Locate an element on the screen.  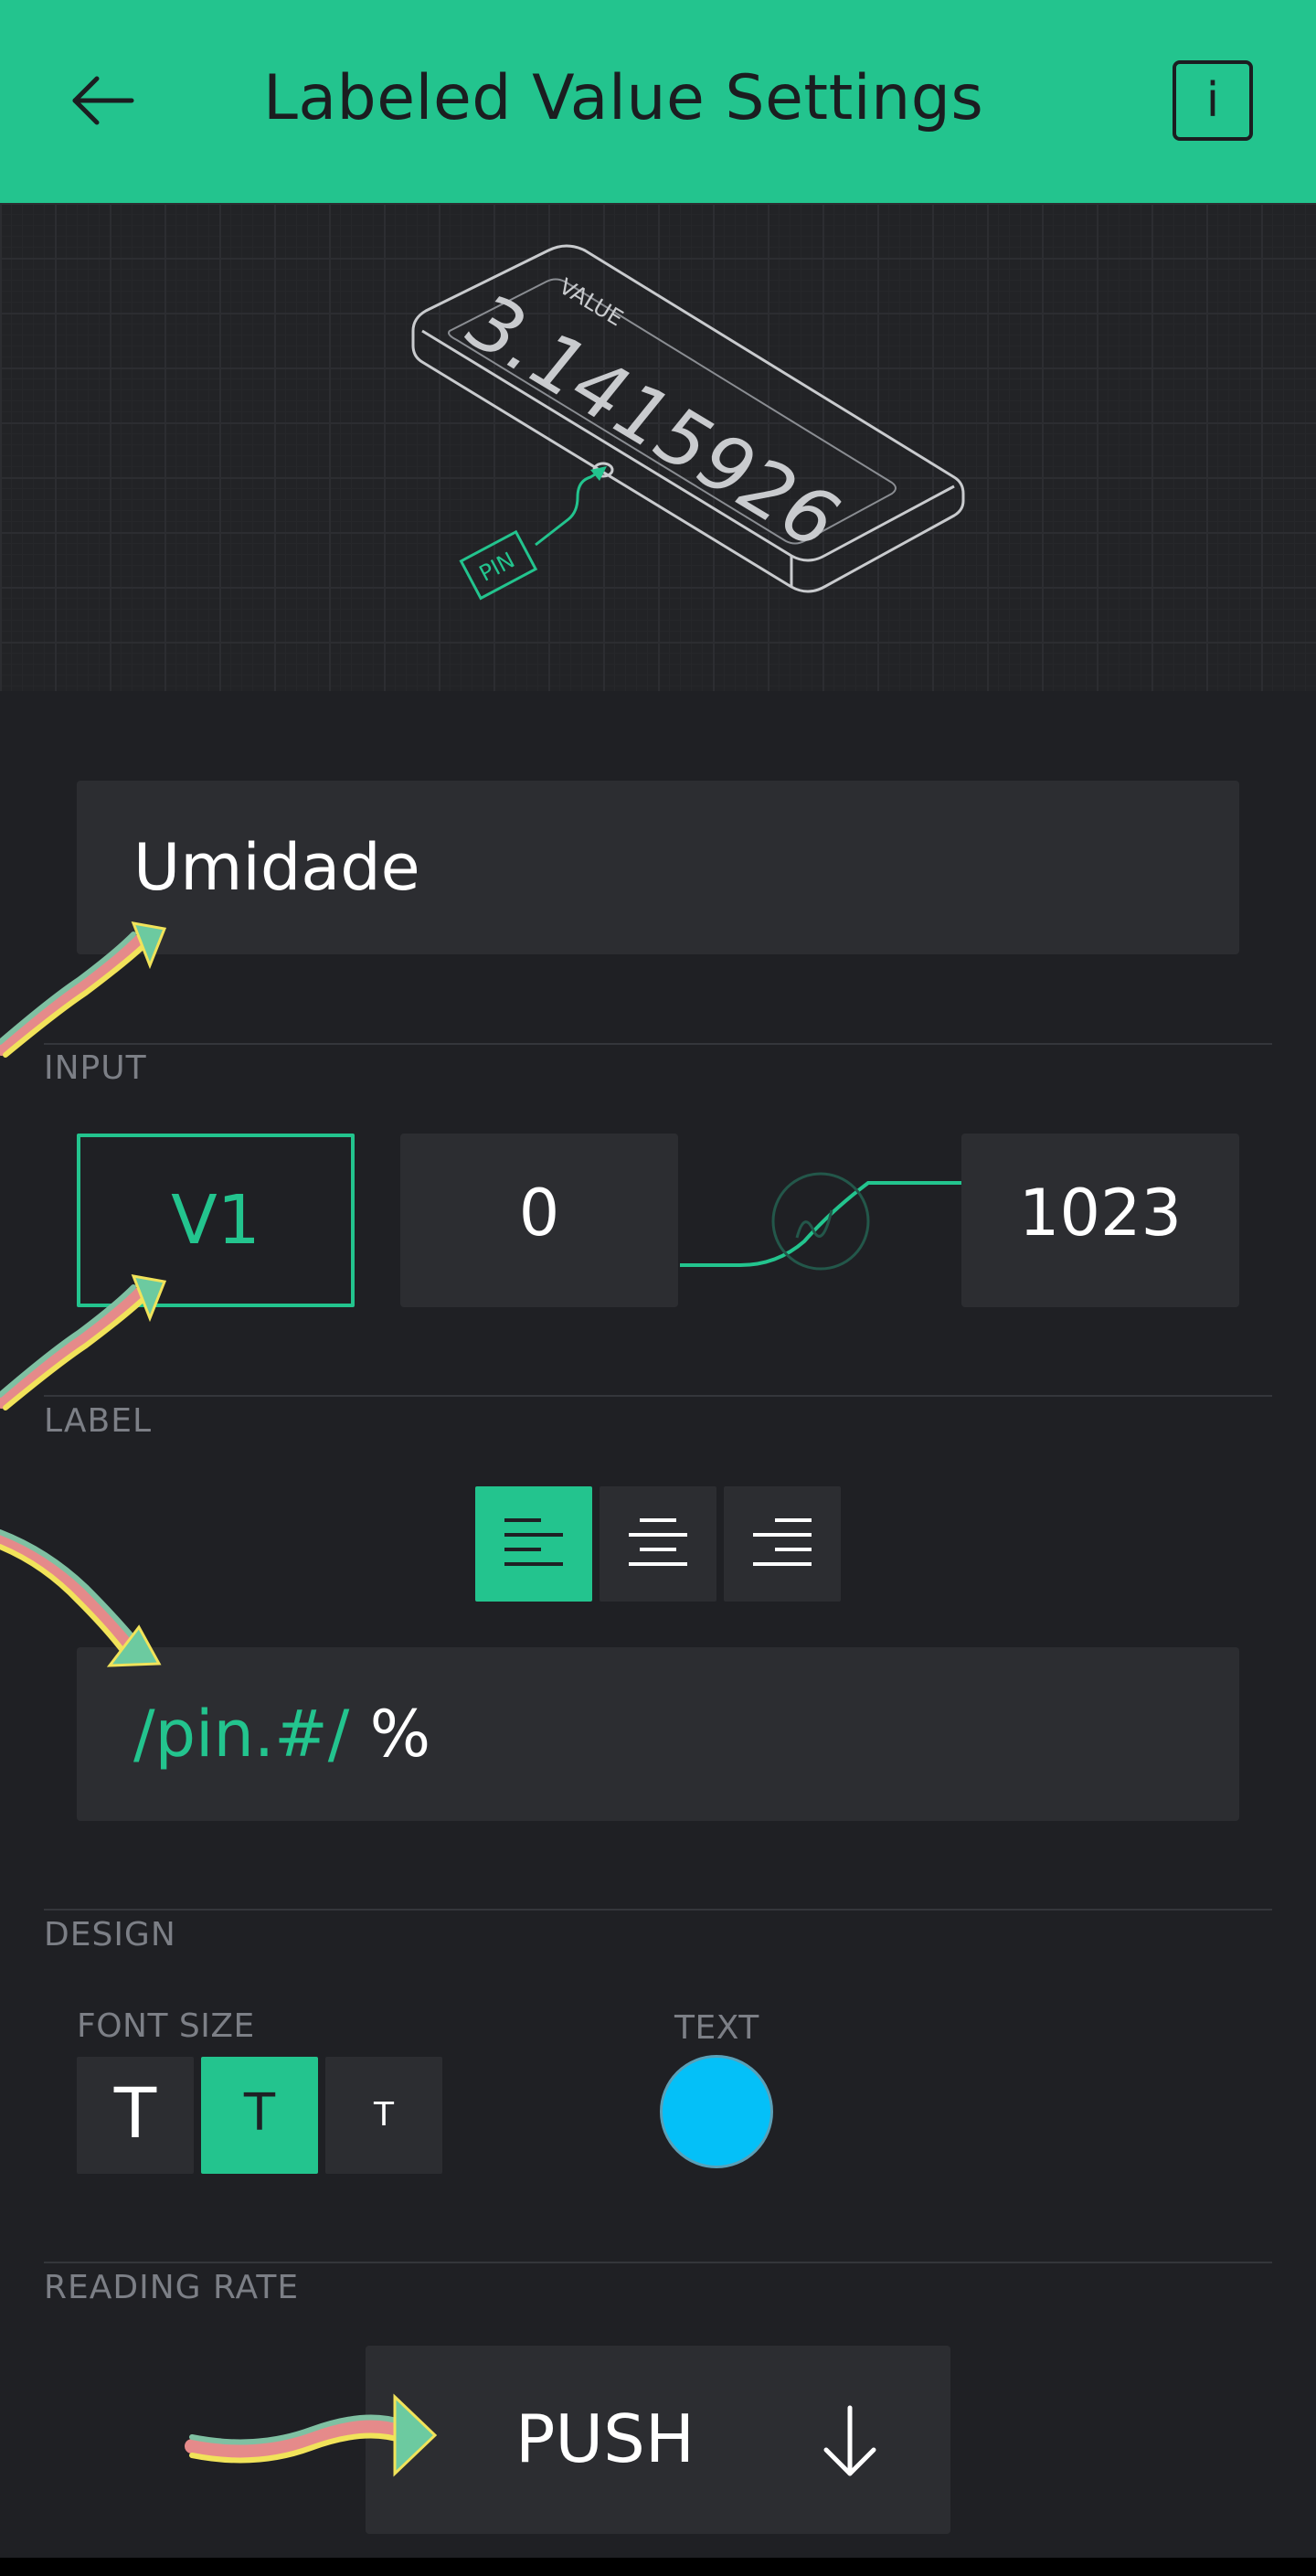
range-max-input: 1023 is located at coordinates (1100, 1221).